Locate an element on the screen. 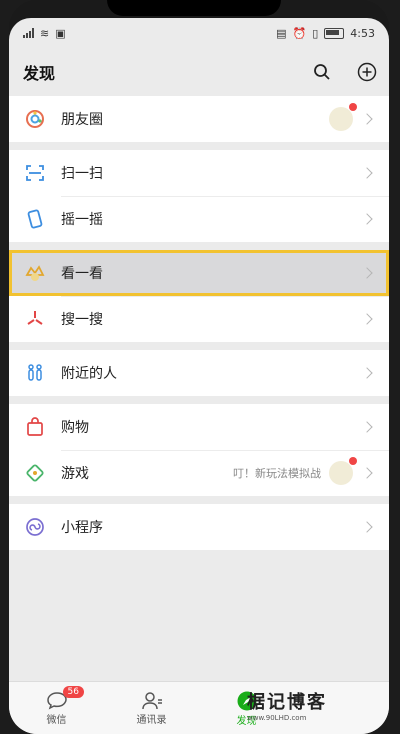 Image resolution: width=400 pixels, height=734 pixels. moments-update-thumbnail is located at coordinates (343, 117).